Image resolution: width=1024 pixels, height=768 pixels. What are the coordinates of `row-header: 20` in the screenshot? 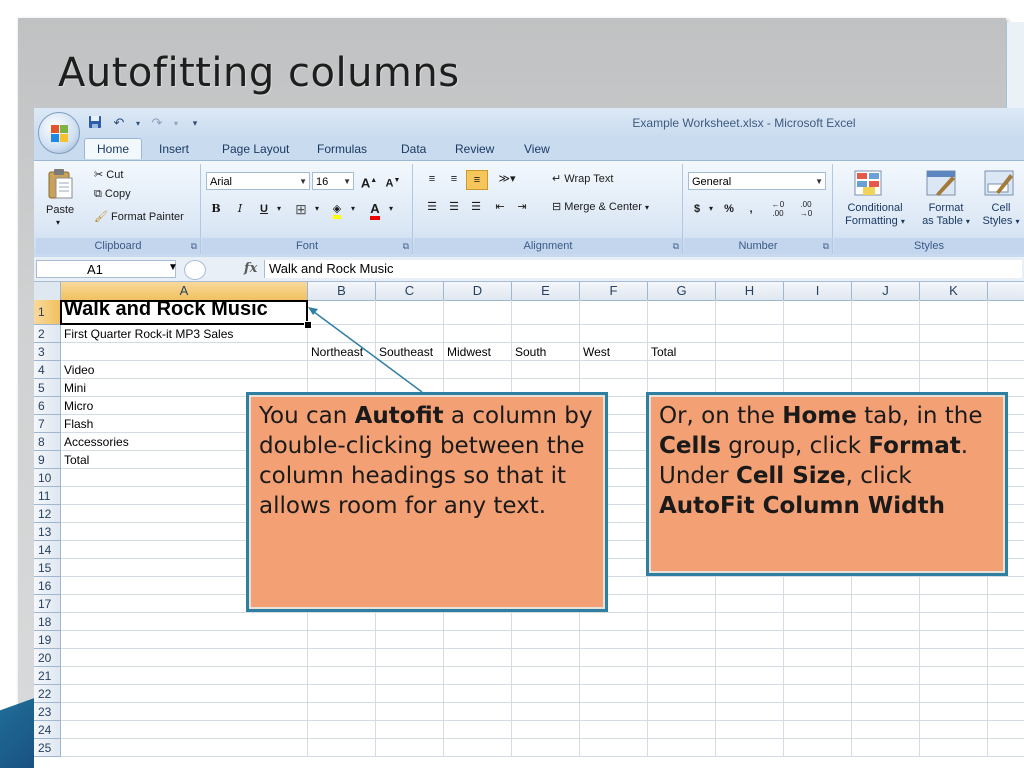 It's located at (47, 658).